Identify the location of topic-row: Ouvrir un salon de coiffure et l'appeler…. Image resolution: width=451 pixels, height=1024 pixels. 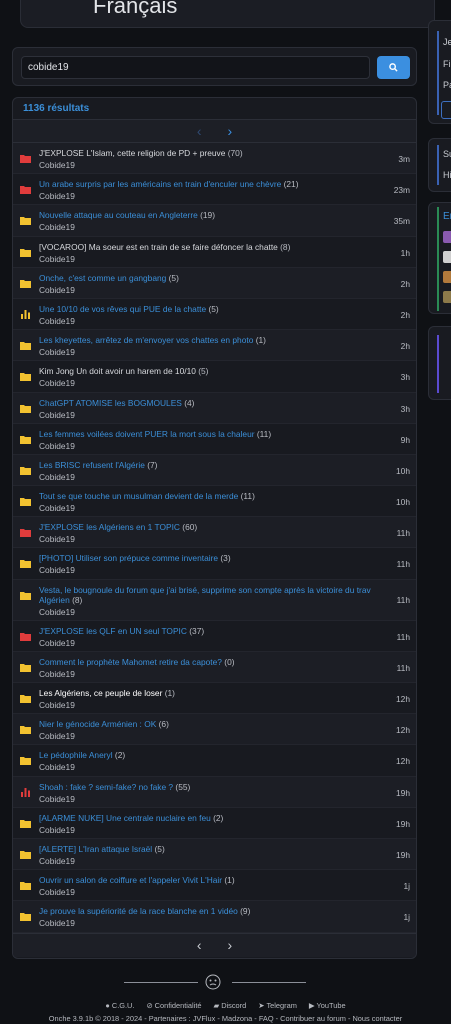
(214, 886).